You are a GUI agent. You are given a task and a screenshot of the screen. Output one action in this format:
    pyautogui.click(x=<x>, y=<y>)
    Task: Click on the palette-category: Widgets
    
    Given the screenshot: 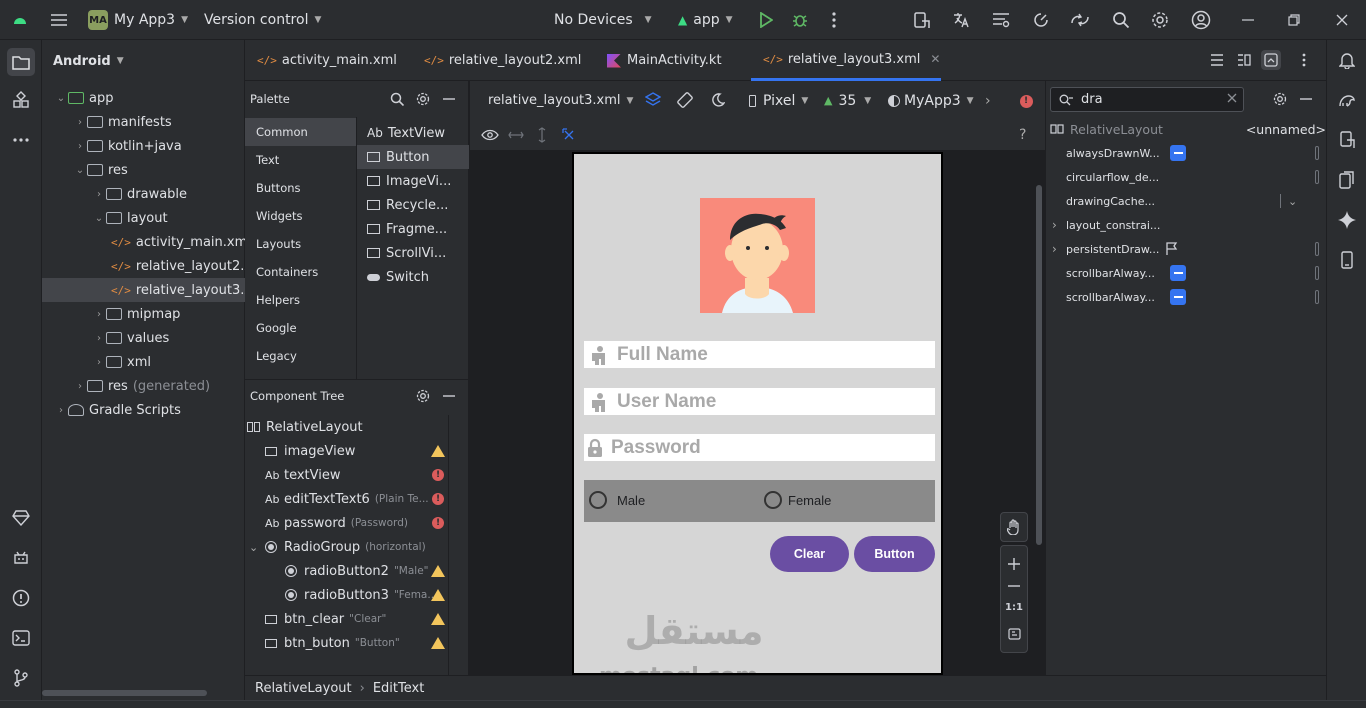 What is the action you would take?
    pyautogui.click(x=300, y=216)
    